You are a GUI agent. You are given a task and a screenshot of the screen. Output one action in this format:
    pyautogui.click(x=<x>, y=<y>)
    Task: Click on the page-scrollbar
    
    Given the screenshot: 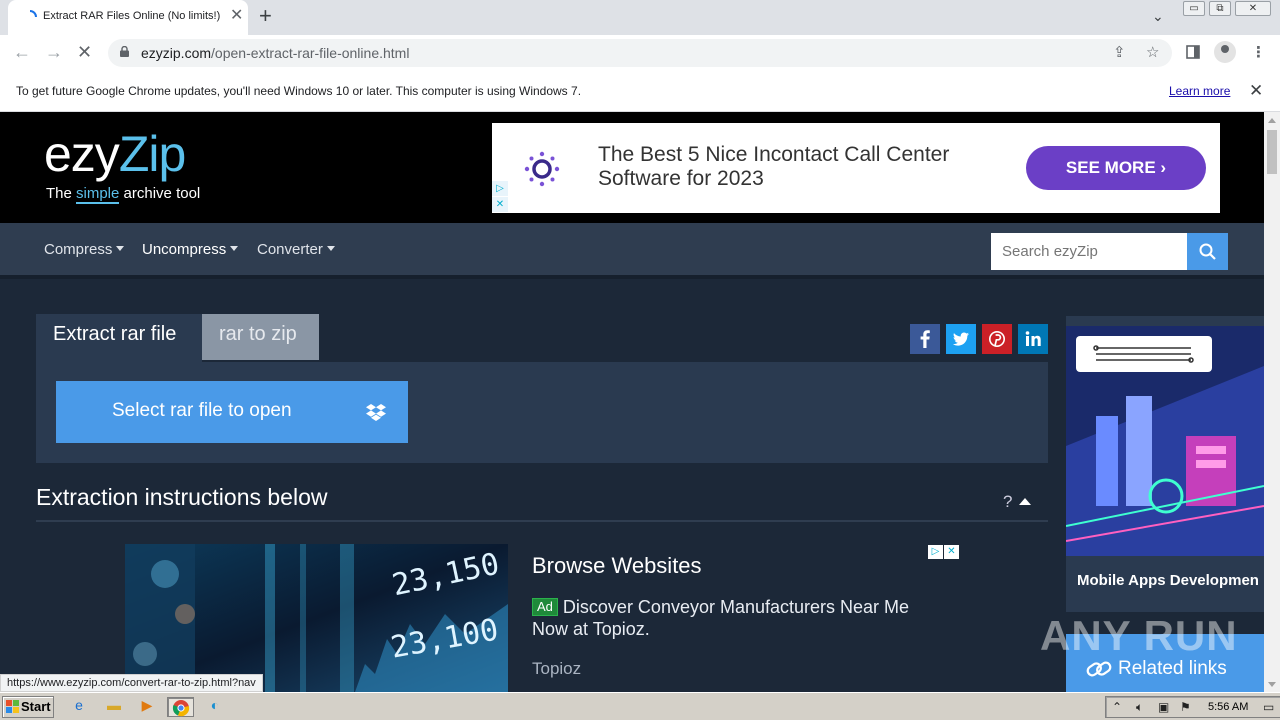 What is the action you would take?
    pyautogui.click(x=1272, y=402)
    